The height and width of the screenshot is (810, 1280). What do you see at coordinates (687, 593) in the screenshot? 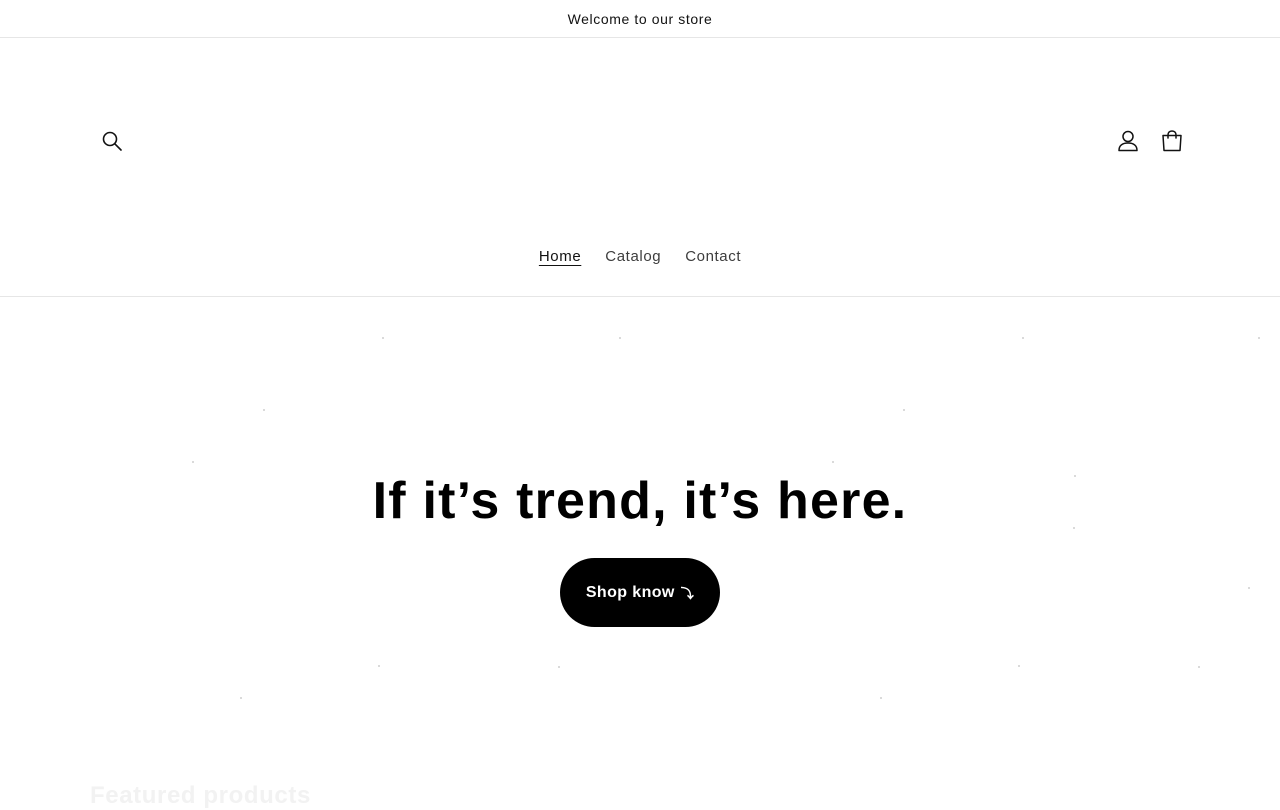
I see `arrow-down-right-icon: ⤵` at bounding box center [687, 593].